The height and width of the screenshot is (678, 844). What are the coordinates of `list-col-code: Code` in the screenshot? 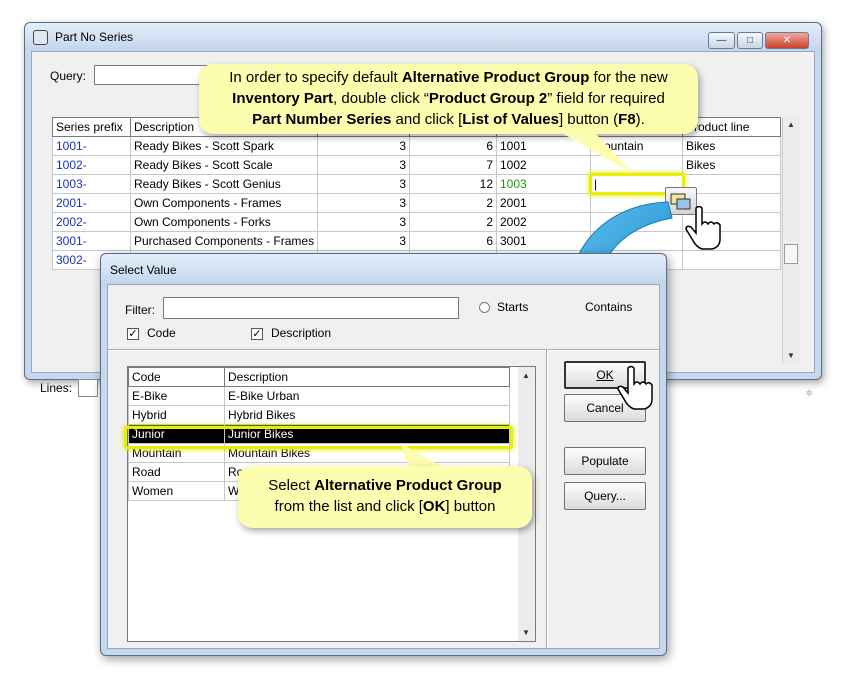 It's located at (176, 377).